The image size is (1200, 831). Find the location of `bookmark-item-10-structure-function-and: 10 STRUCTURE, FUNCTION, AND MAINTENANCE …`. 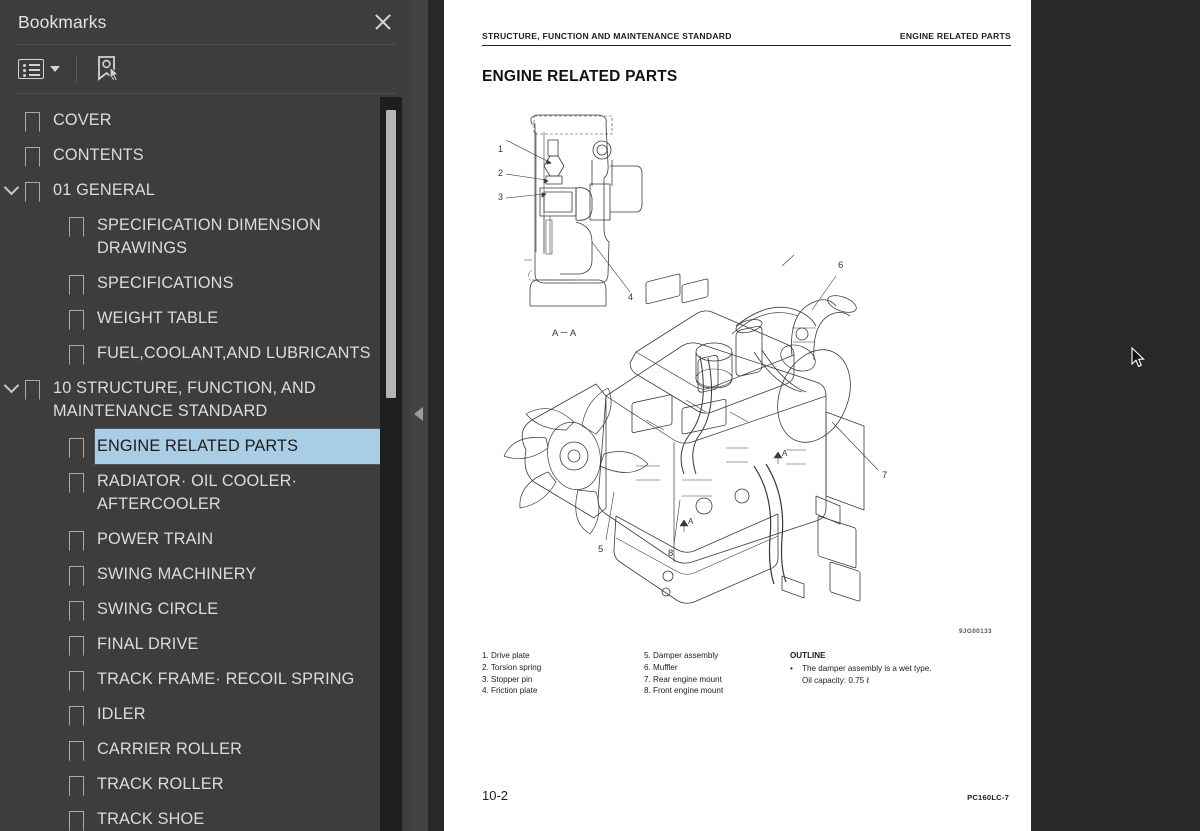

bookmark-item-10-structure-function-and: 10 STRUCTURE, FUNCTION, AND MAINTENANCE … is located at coordinates (205, 400).